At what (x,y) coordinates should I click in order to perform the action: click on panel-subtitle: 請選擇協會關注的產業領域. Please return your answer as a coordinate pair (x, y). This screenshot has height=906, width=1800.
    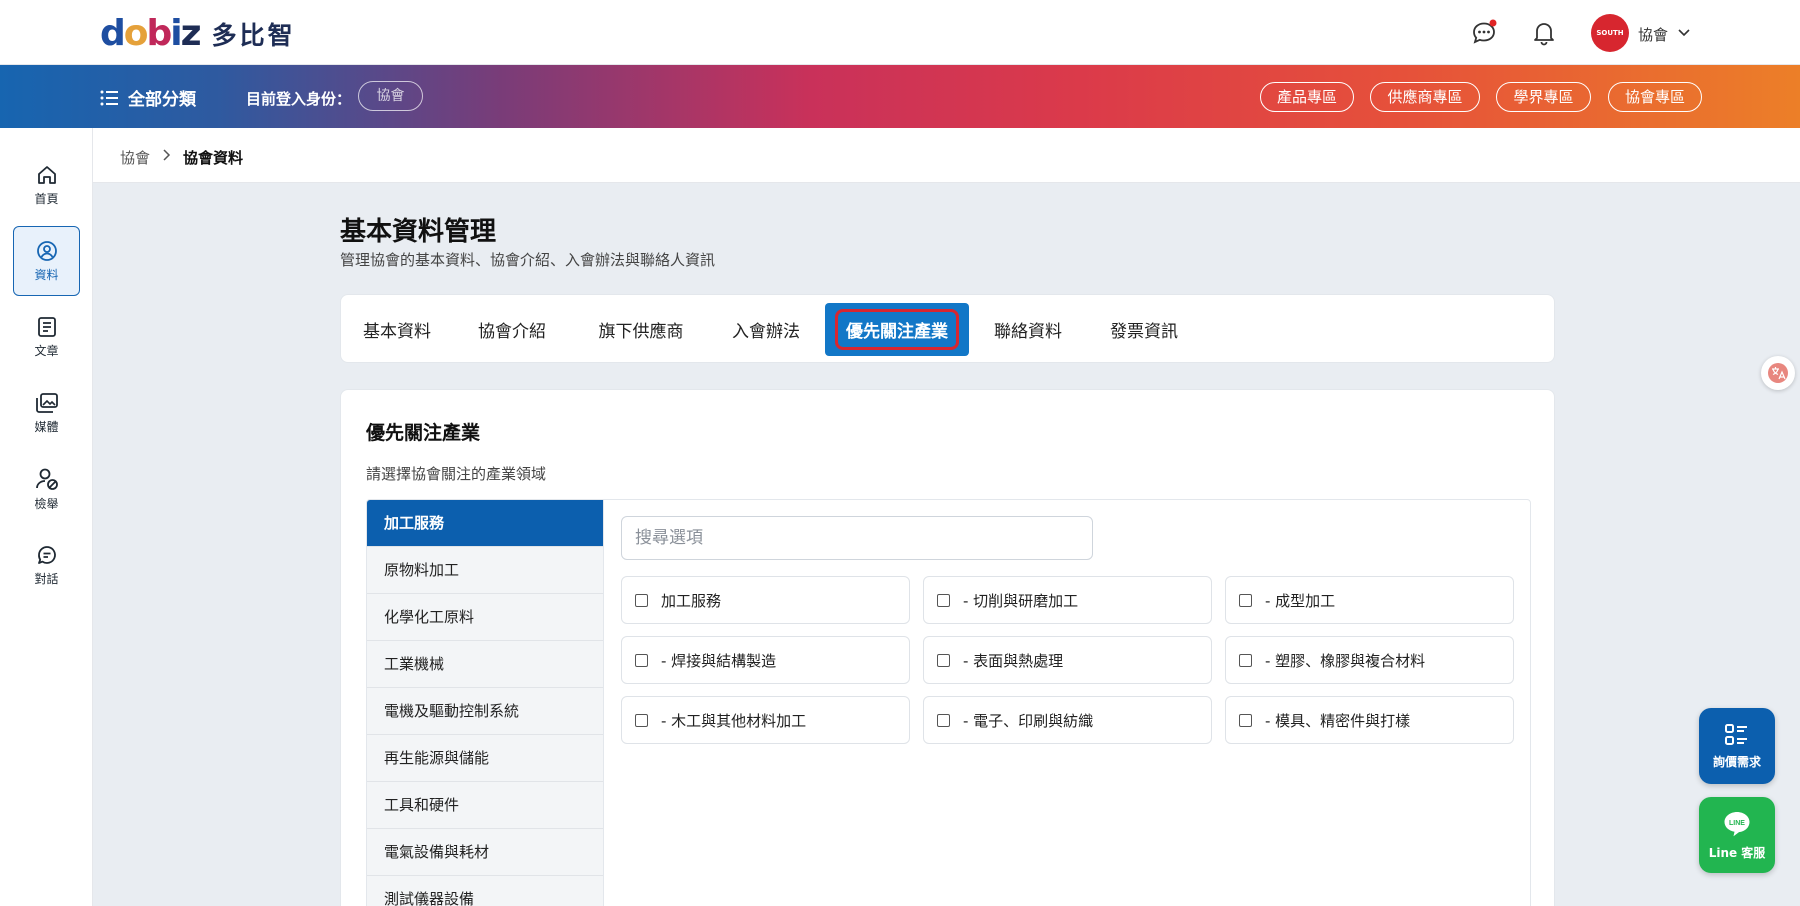
    Looking at the image, I should click on (456, 474).